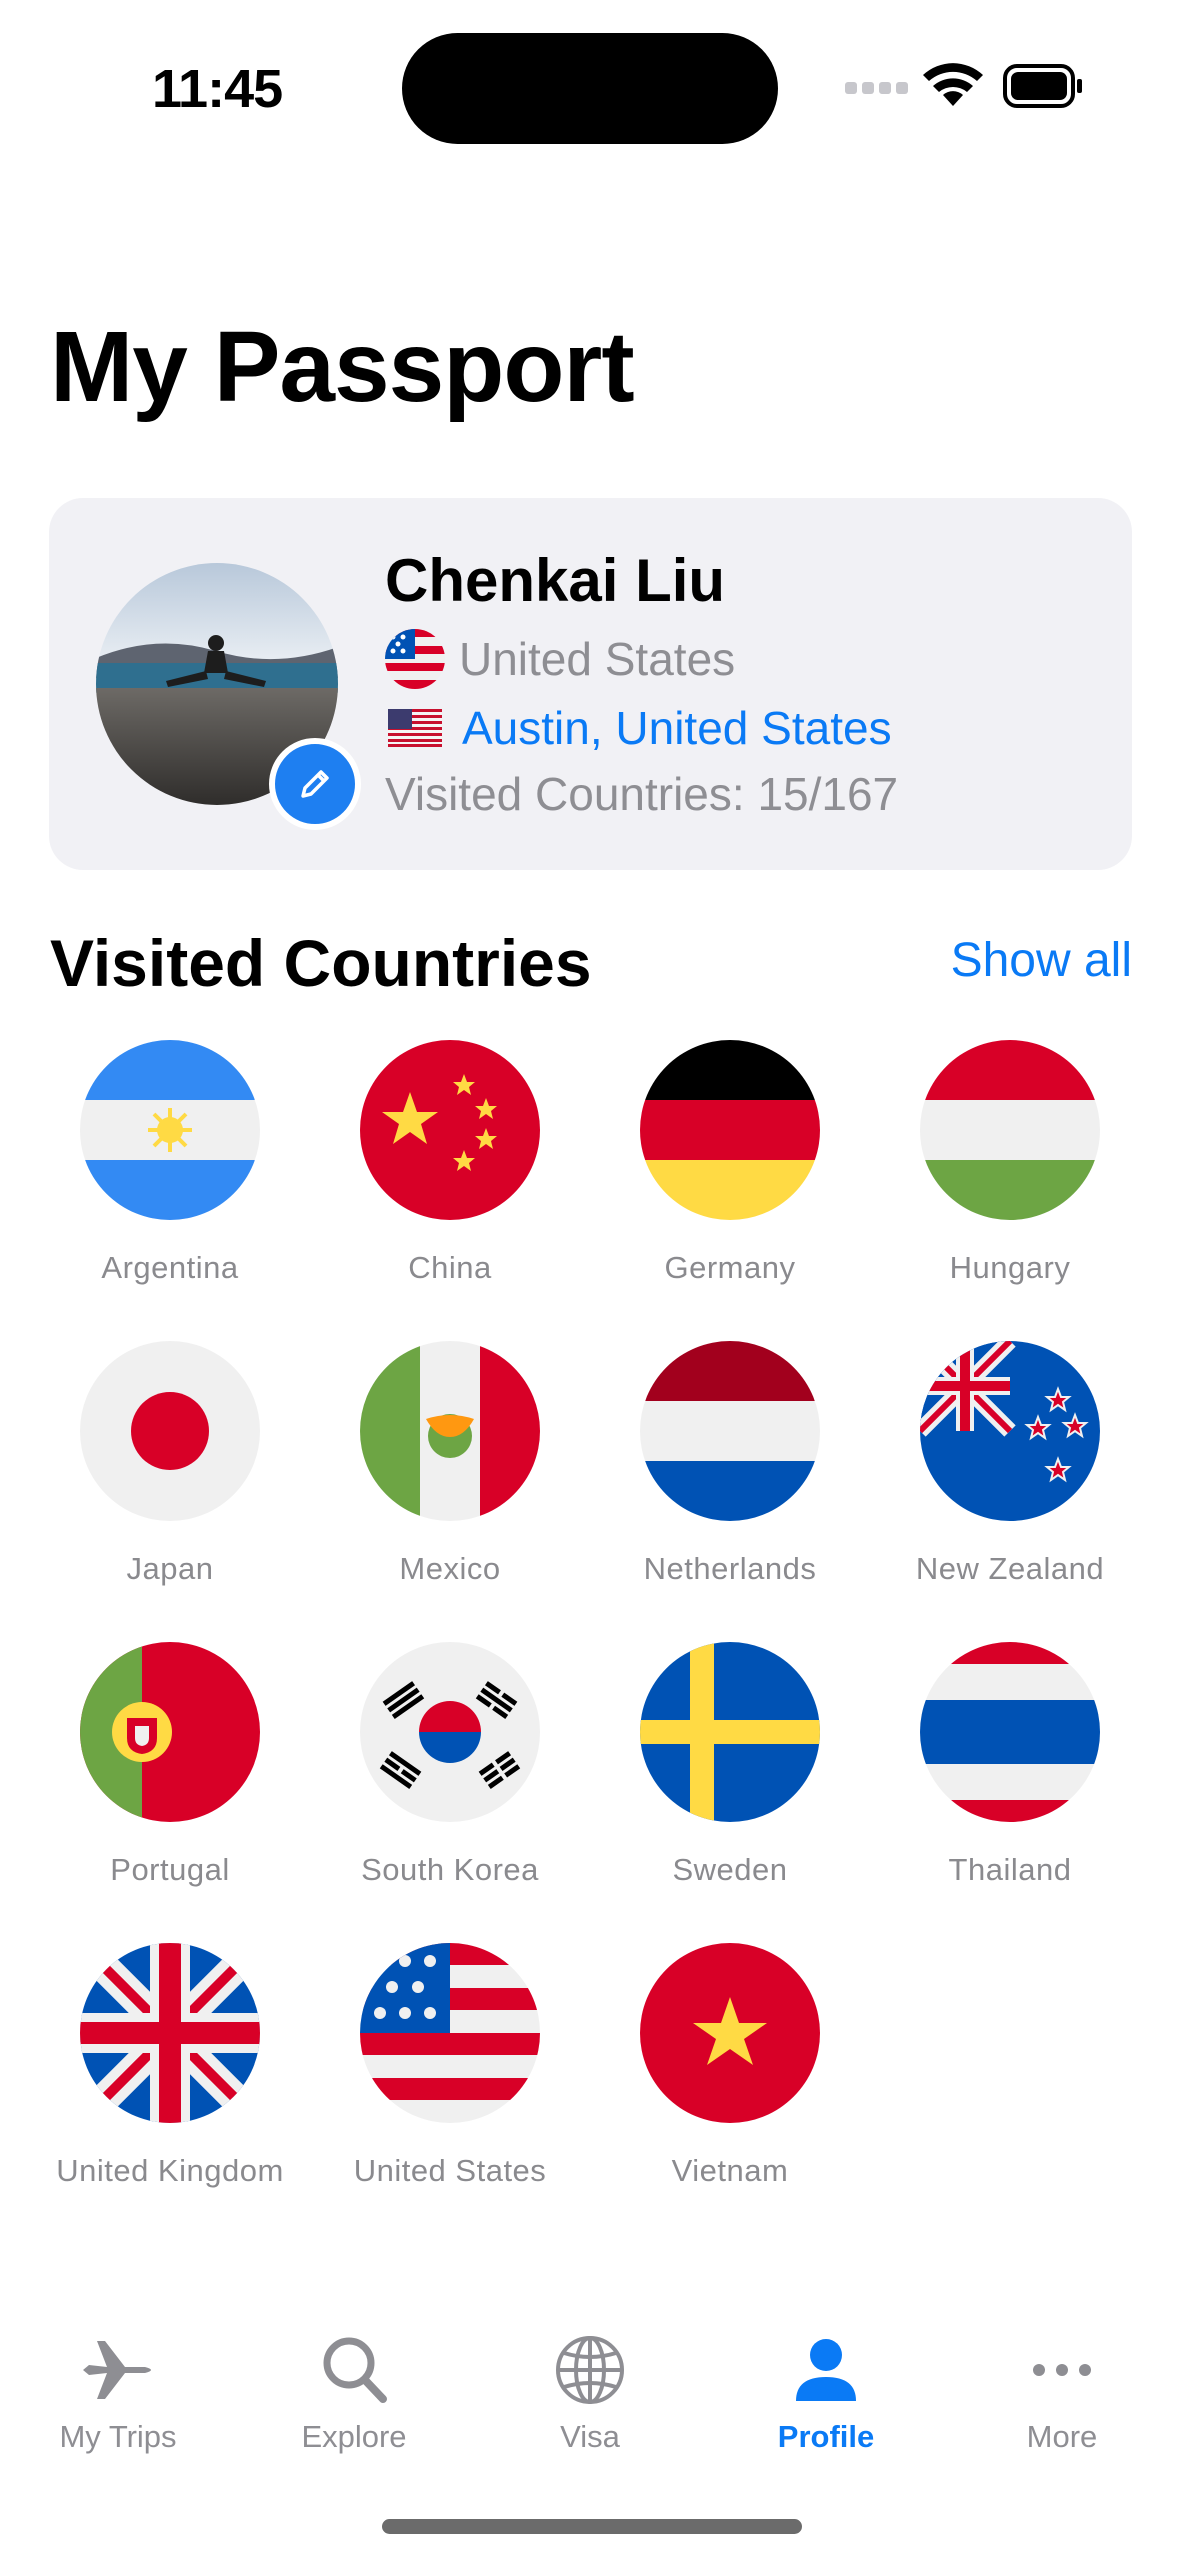 This screenshot has width=1179, height=2556. Describe the element at coordinates (642, 794) in the screenshot. I see `visited-summary: Visited Countries: 15/167` at that location.